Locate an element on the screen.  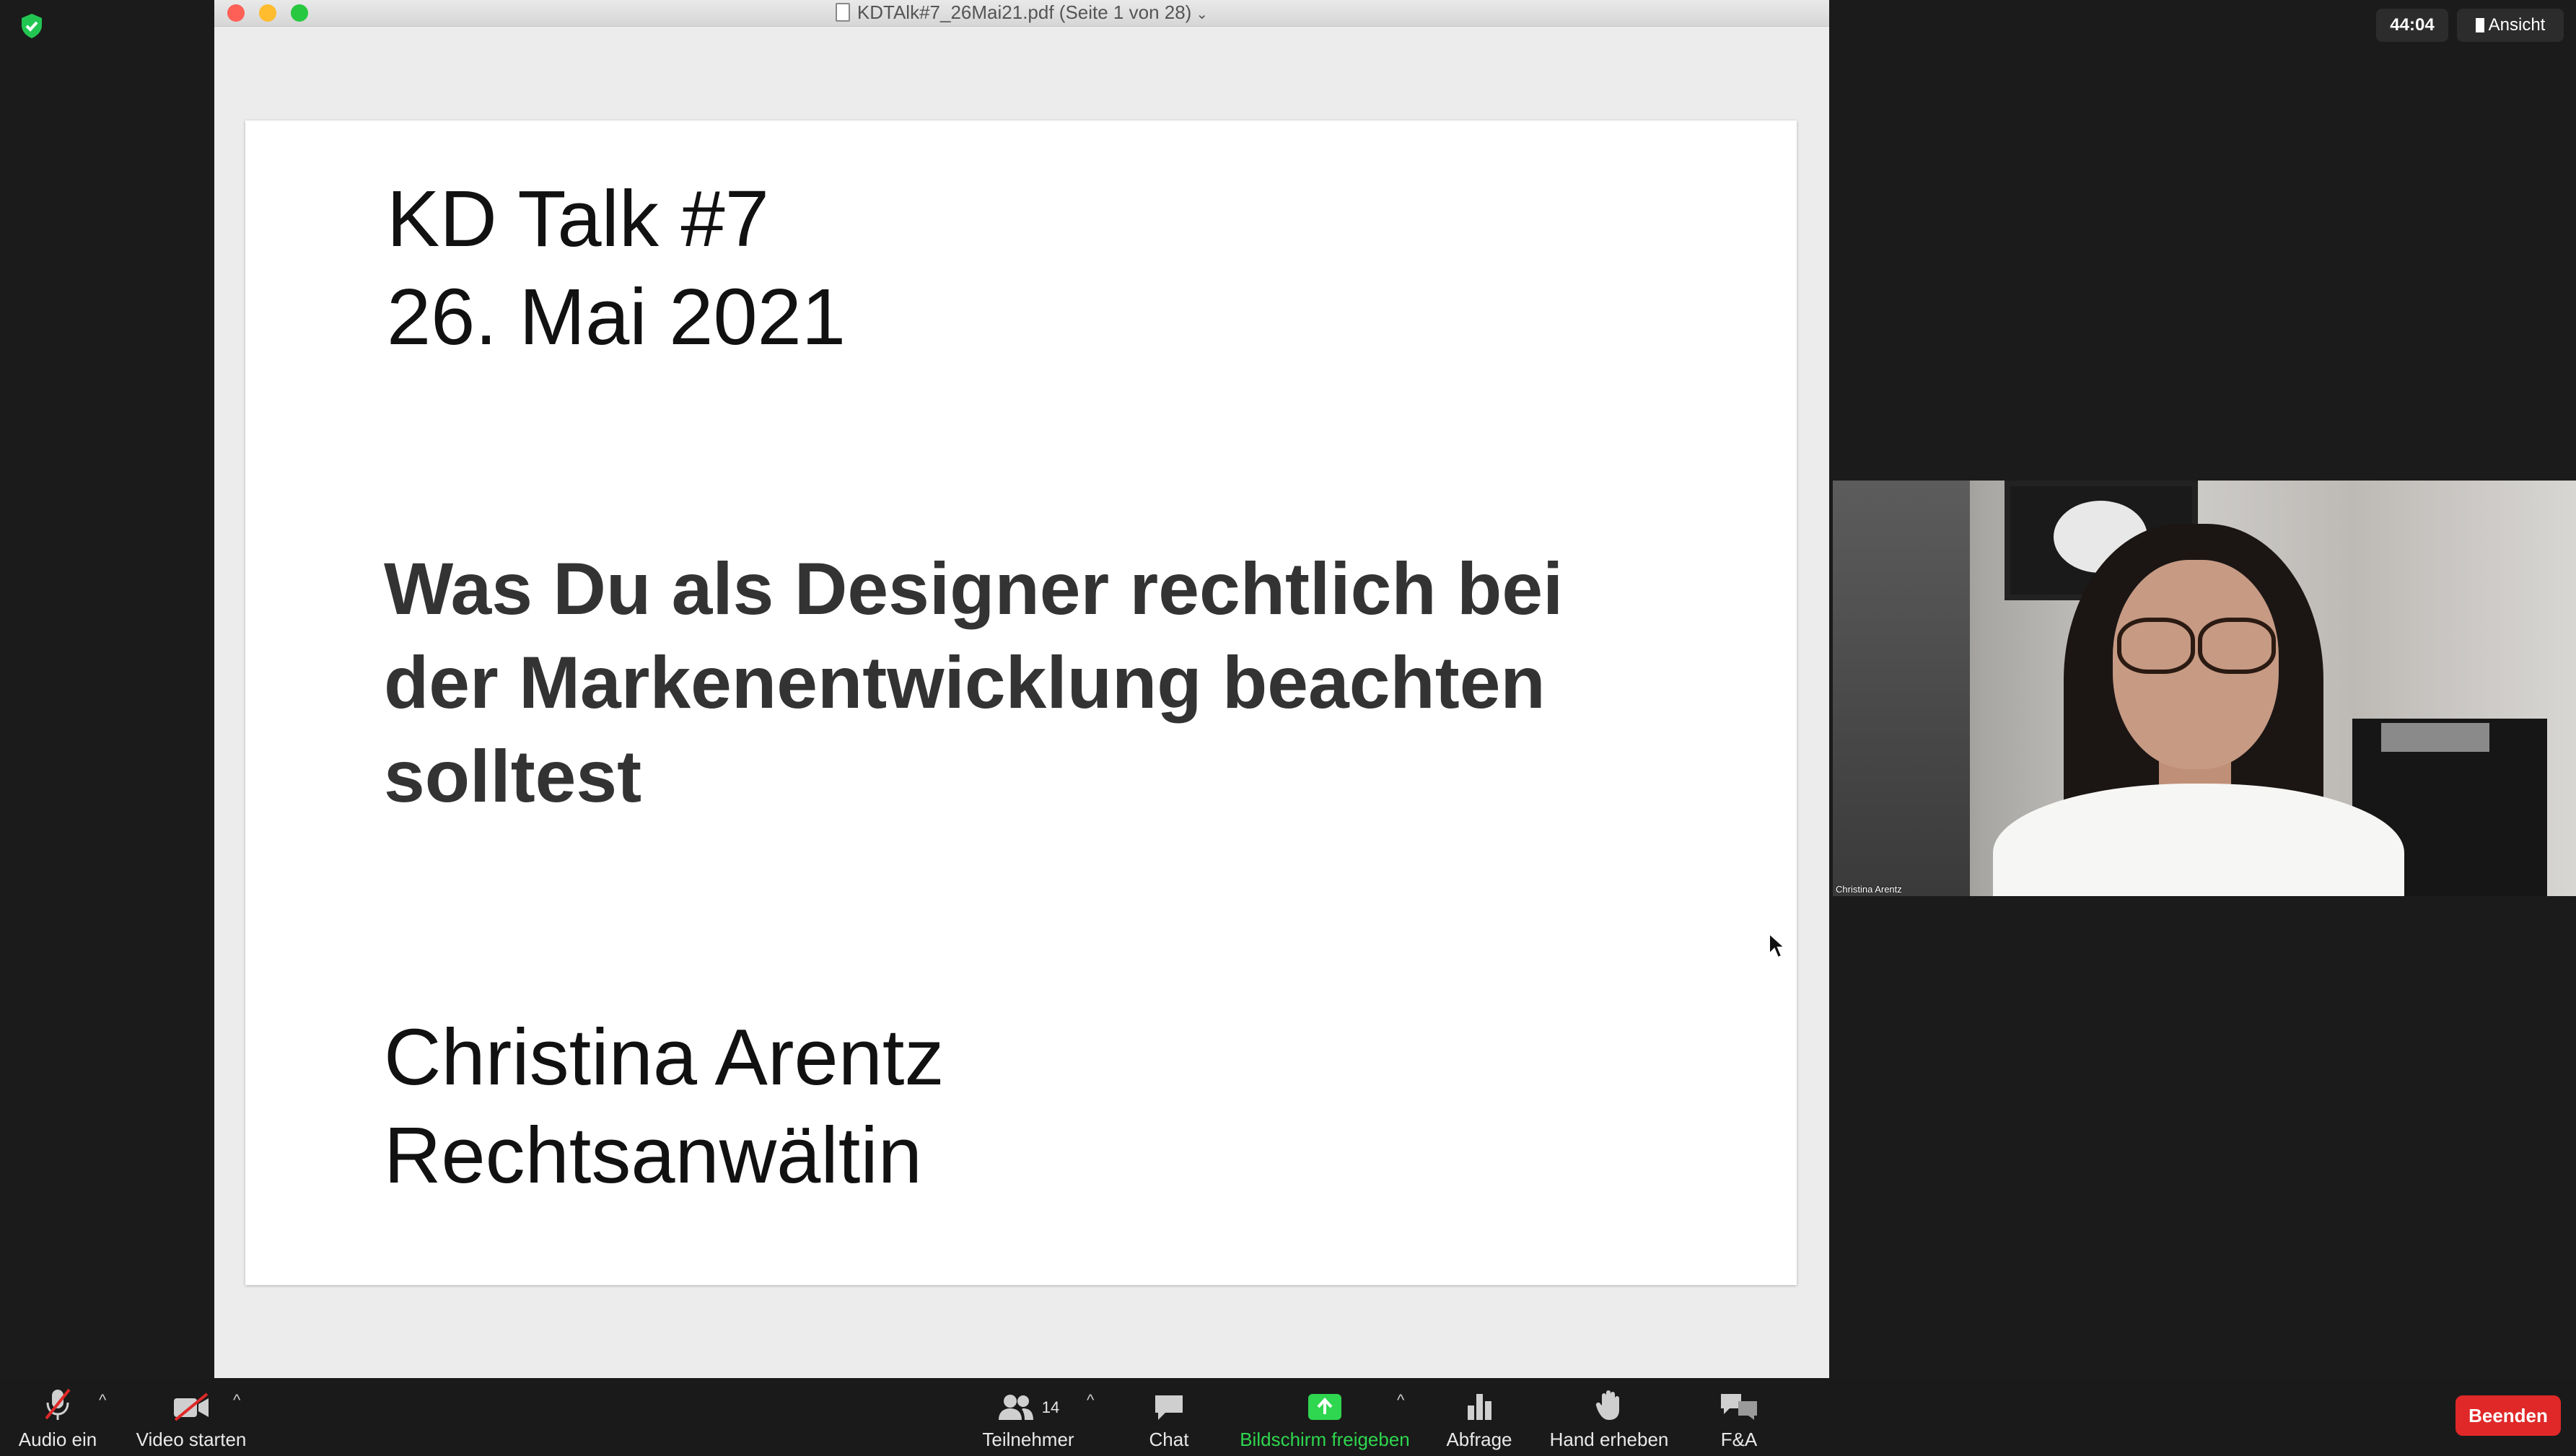
window-title: KDTAlk#7_26Mai21.pdf (Seite 1 von 28) ⌄ is located at coordinates (1021, 13).